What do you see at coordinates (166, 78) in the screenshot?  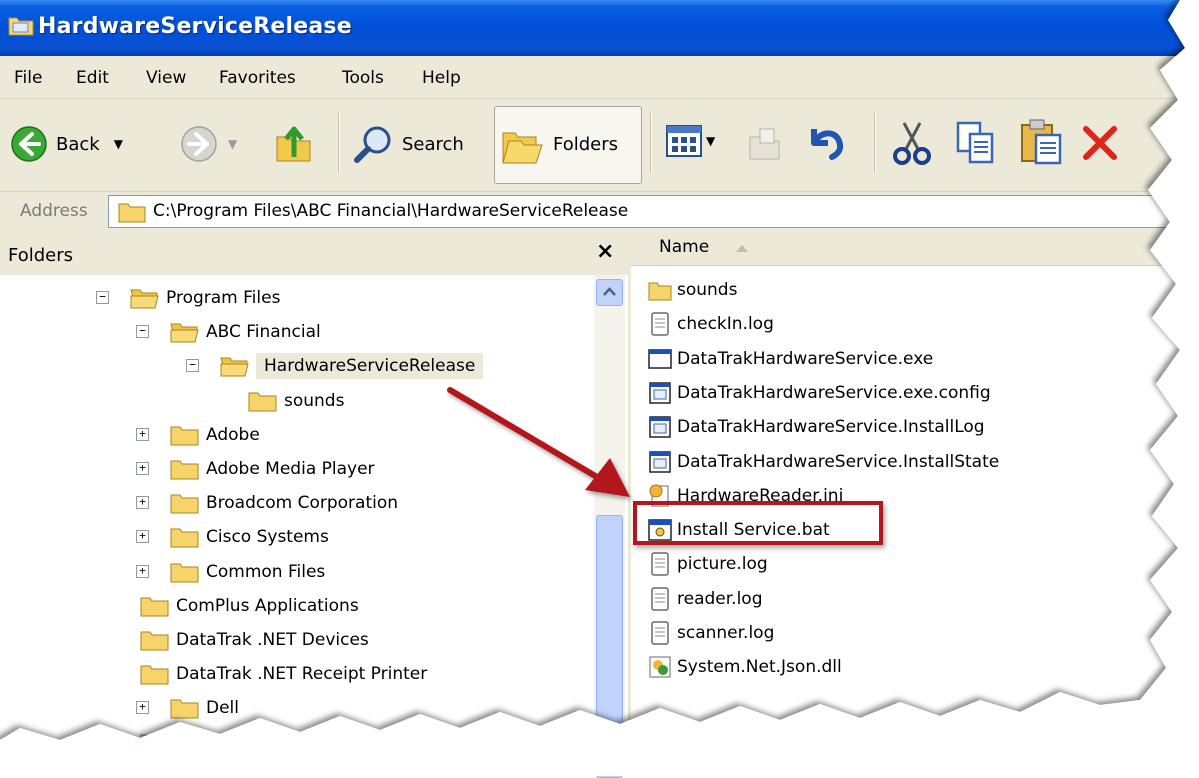 I see `menu-view: View` at bounding box center [166, 78].